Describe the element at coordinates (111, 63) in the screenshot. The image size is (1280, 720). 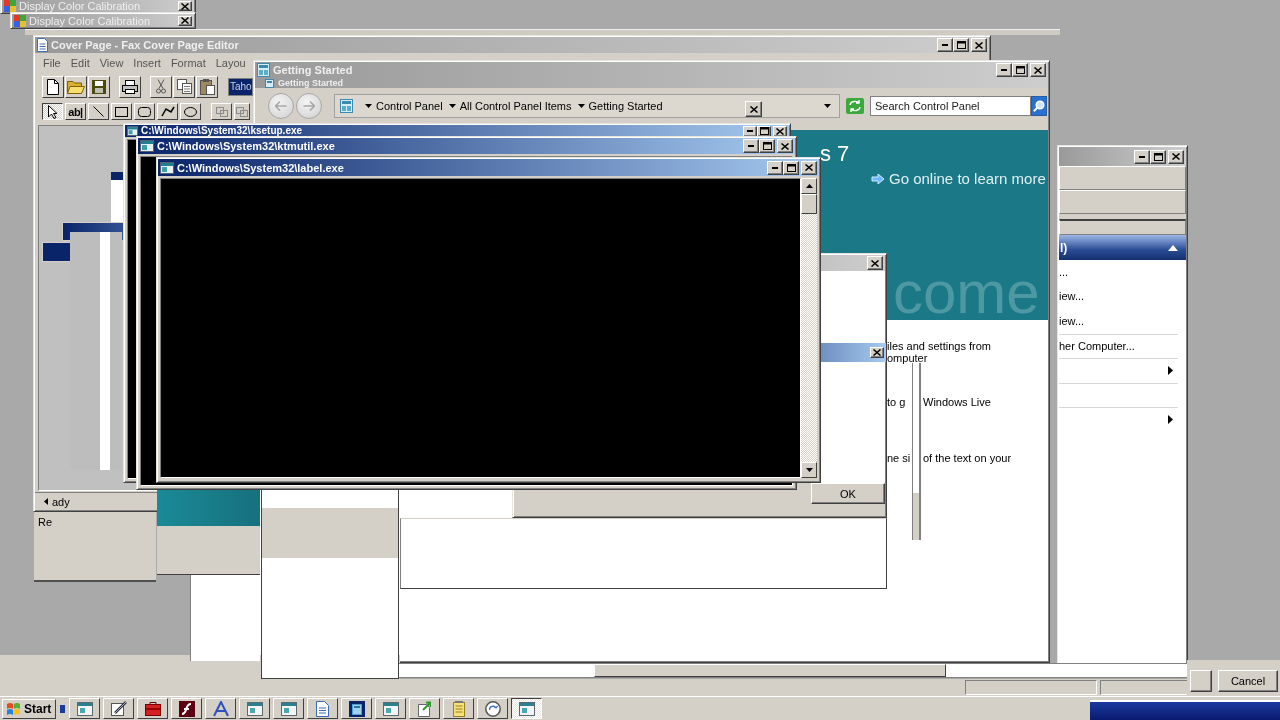
I see `menu-item: View` at that location.